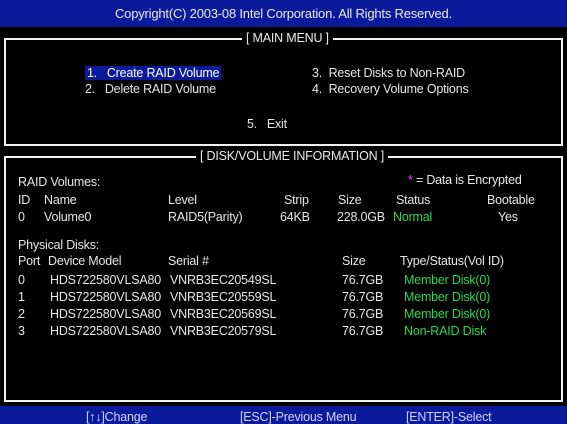 The image size is (567, 424). Describe the element at coordinates (205, 217) in the screenshot. I see `volume-level: RAID5(Parity)` at that location.